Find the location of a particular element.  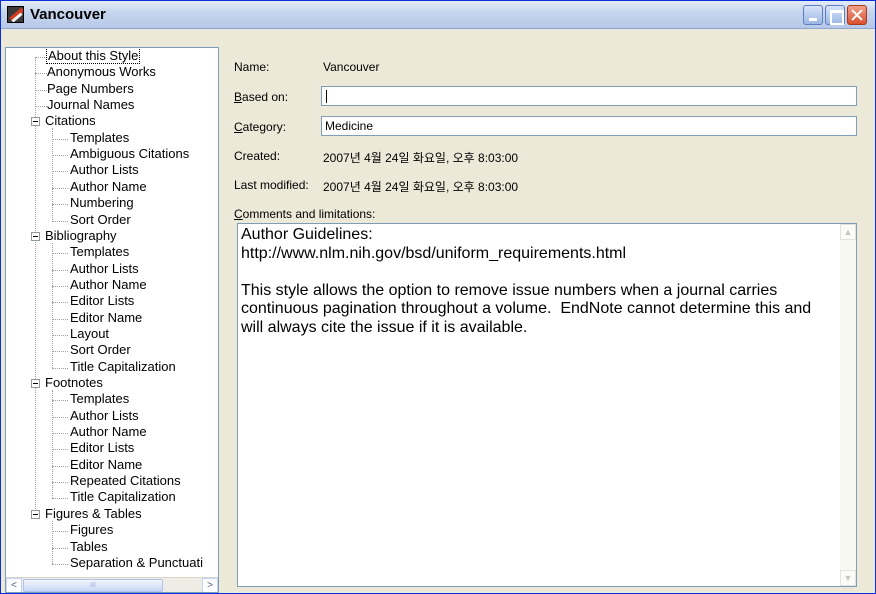

tree-item-label: Anonymous Works is located at coordinates (101, 72).